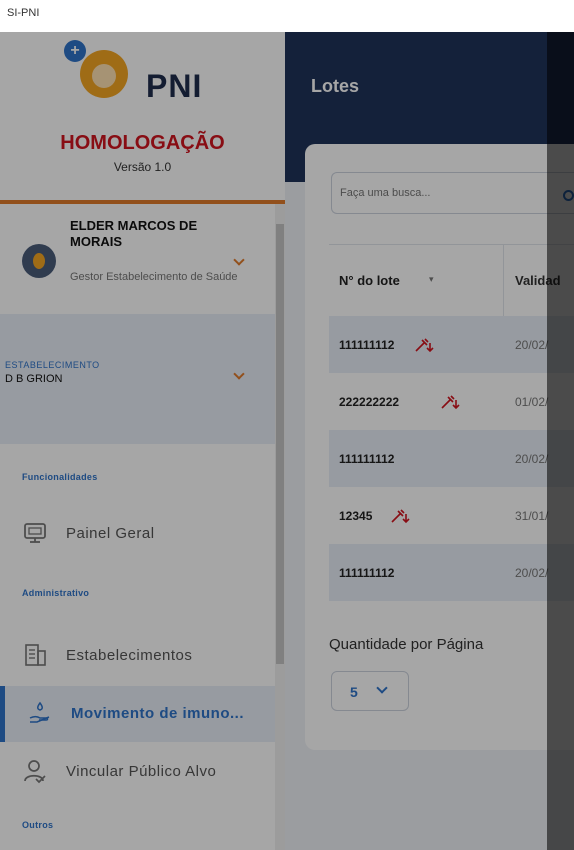 The height and width of the screenshot is (850, 574). What do you see at coordinates (287, 16) in the screenshot?
I see `window-title: SI-PNI` at bounding box center [287, 16].